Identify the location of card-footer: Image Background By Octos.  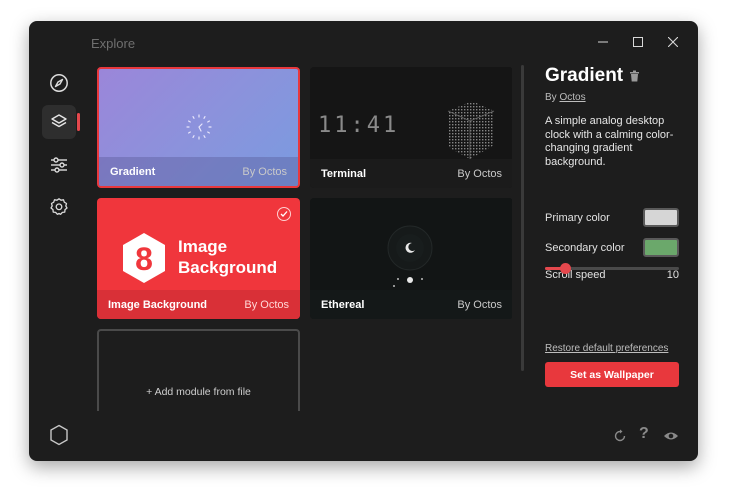
(198, 304).